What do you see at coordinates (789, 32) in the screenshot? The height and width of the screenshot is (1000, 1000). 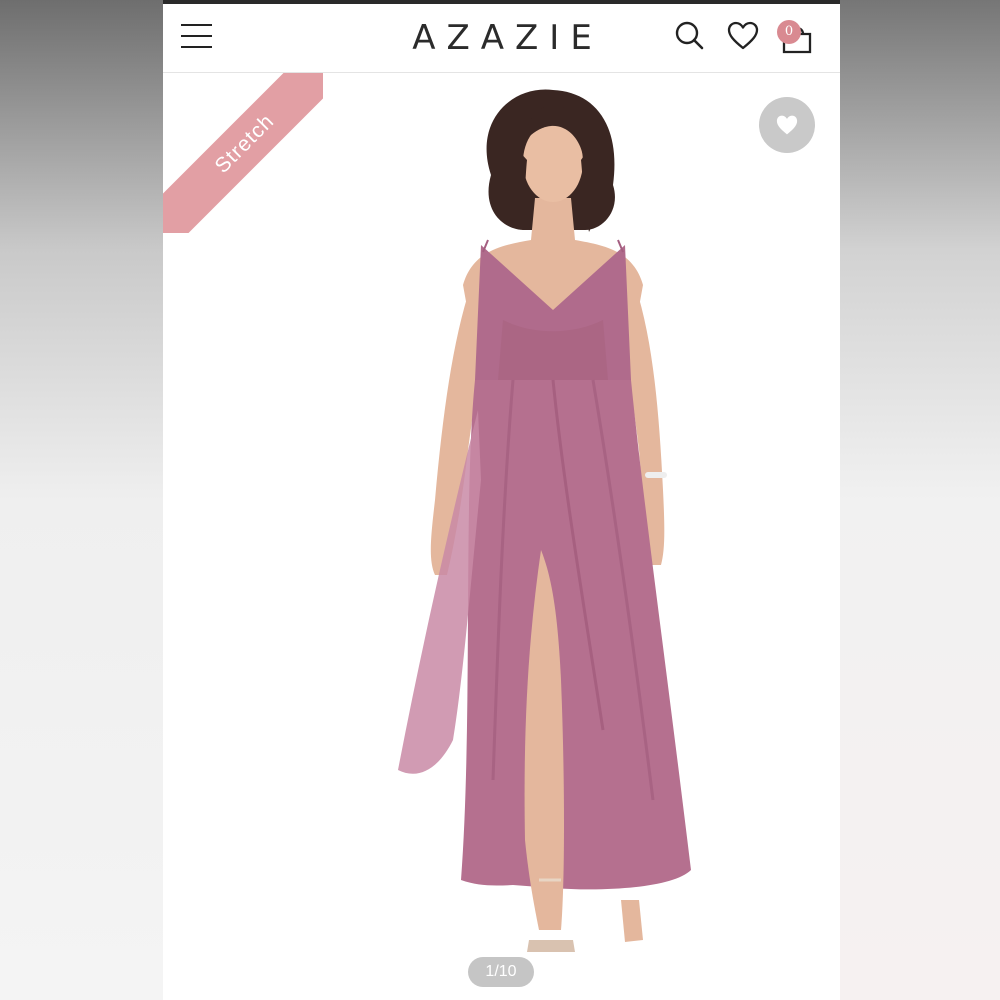 I see `cart-count-badge: 0` at bounding box center [789, 32].